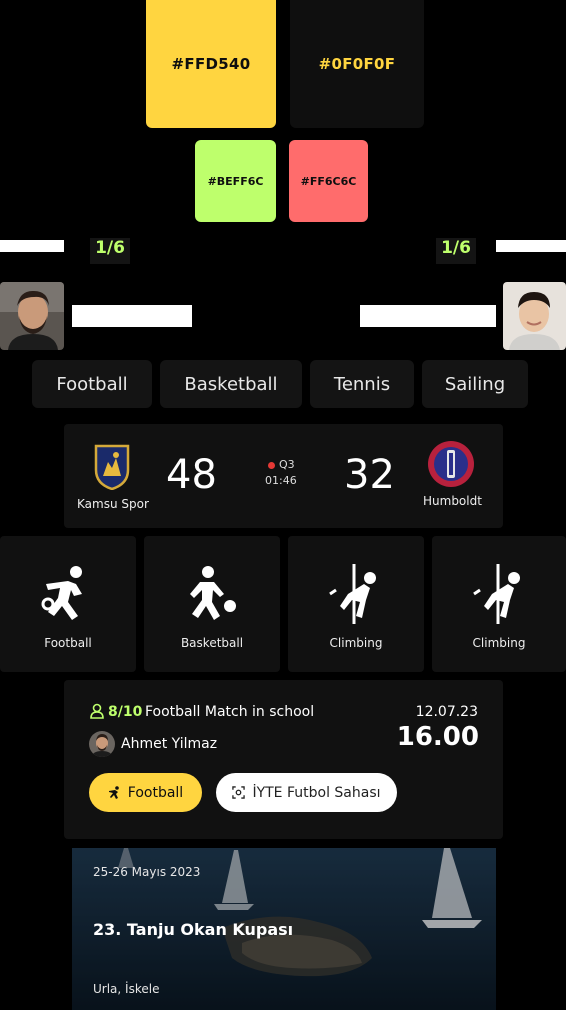 The width and height of the screenshot is (566, 1010). What do you see at coordinates (110, 248) in the screenshot?
I see `left-score: 1/6` at bounding box center [110, 248].